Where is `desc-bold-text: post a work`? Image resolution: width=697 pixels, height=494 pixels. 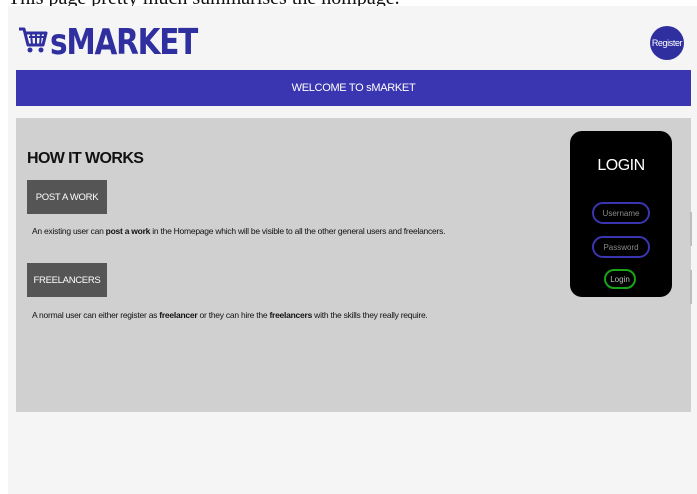 desc-bold-text: post a work is located at coordinates (128, 231).